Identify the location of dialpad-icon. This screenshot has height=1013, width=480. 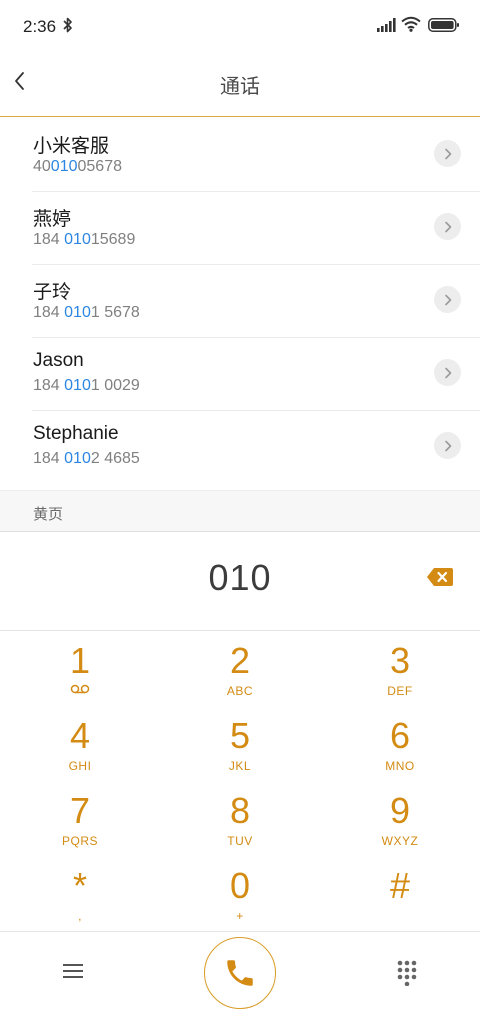
(407, 973).